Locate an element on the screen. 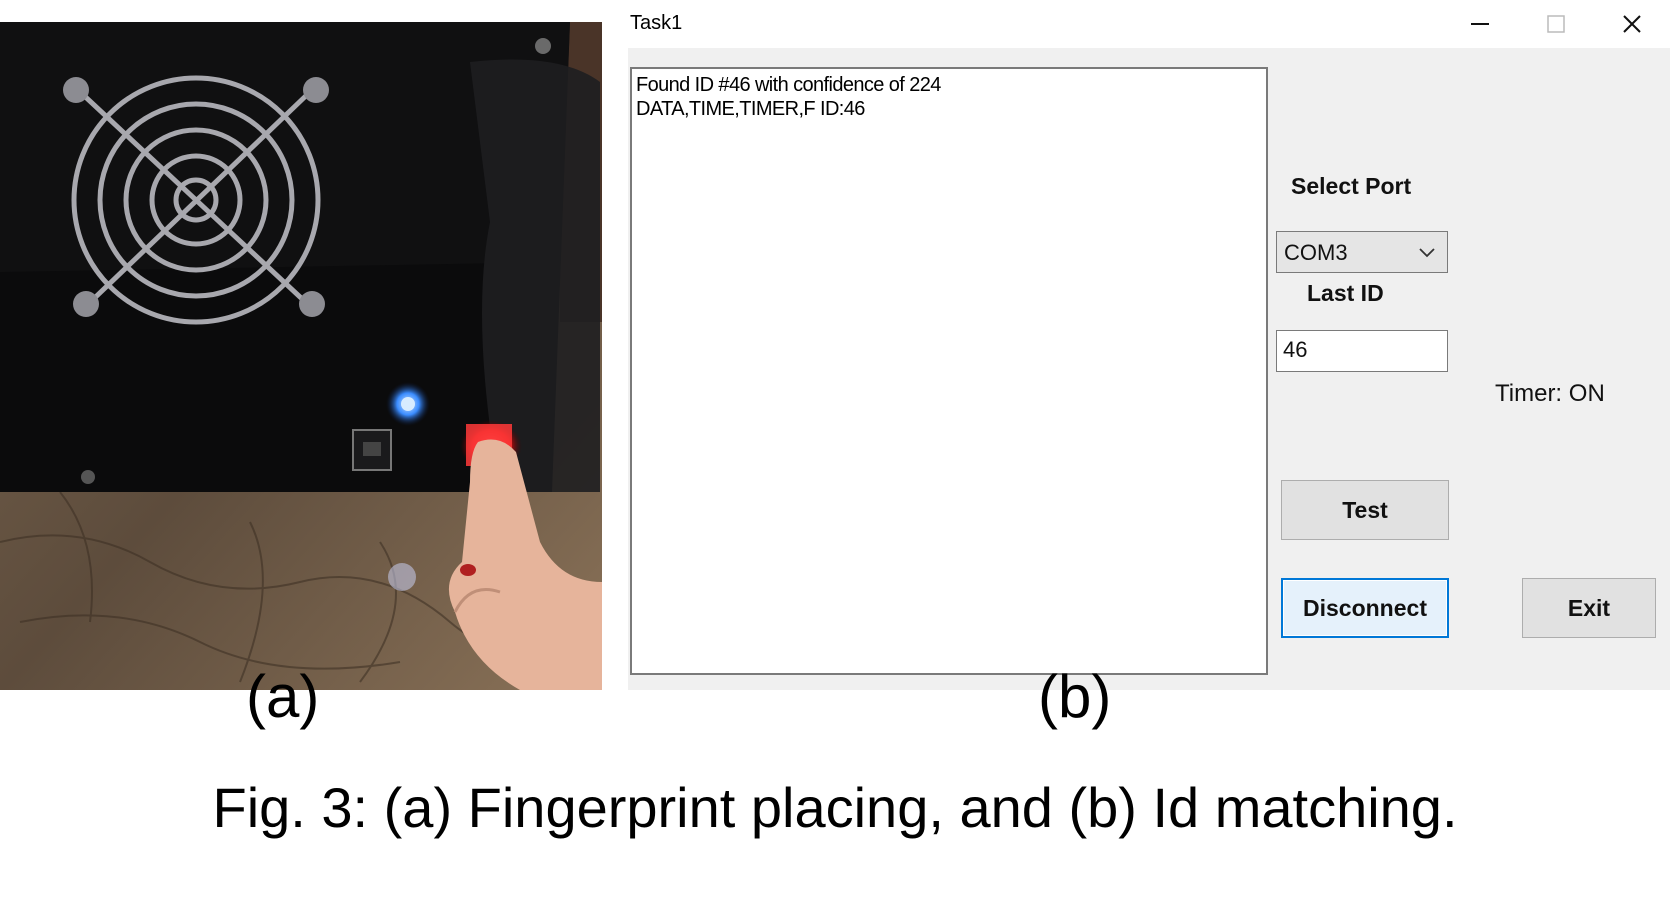 Image resolution: width=1670 pixels, height=912 pixels. title-bar: Task1 is located at coordinates (1149, 24).